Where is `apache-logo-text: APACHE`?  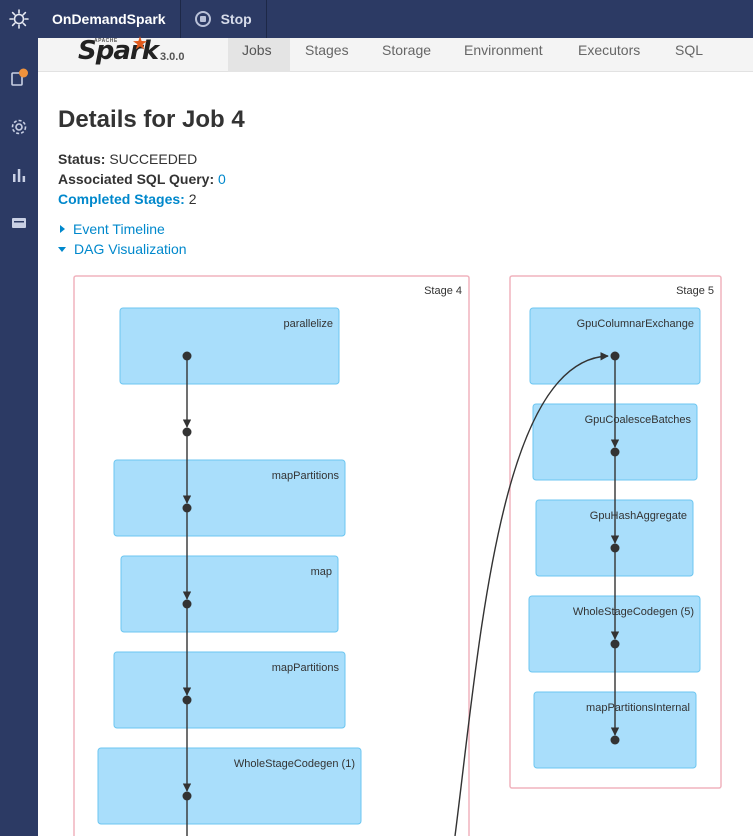
apache-logo-text: APACHE is located at coordinates (106, 41).